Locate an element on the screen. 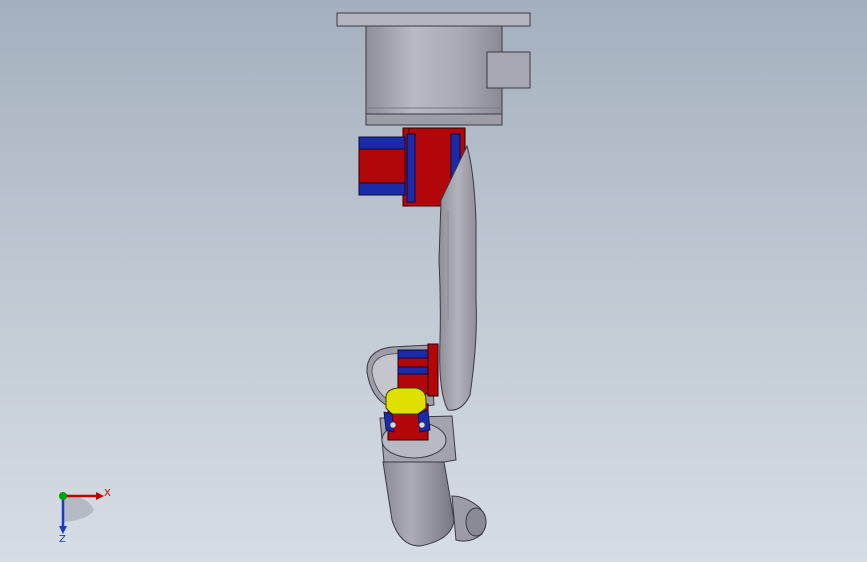 The image size is (867, 562). mounting-plate is located at coordinates (433, 19).